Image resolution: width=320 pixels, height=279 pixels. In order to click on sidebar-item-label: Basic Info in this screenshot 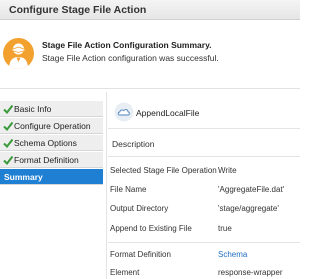, I will do `click(33, 109)`.